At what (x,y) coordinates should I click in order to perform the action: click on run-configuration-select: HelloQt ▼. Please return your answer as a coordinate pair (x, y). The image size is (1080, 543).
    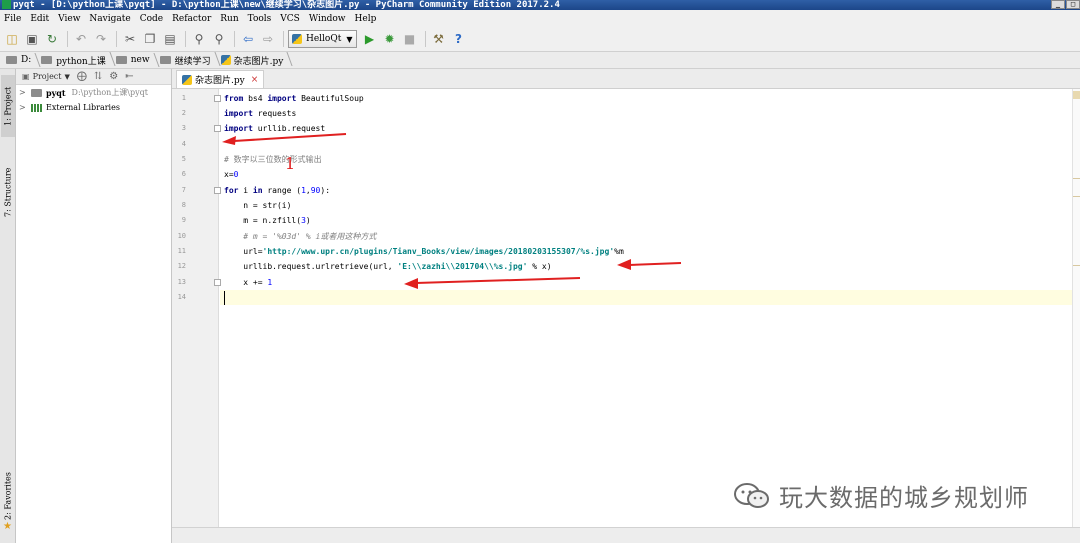
    Looking at the image, I should click on (322, 39).